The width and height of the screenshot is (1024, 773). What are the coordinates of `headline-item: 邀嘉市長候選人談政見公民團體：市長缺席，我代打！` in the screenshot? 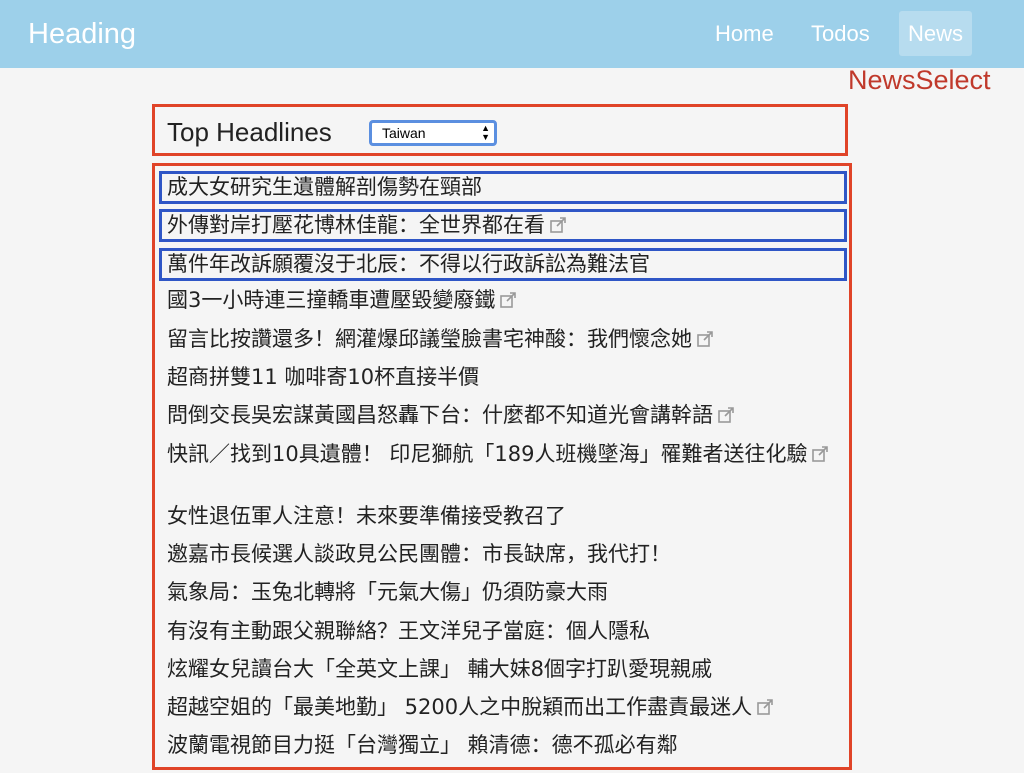 It's located at (503, 554).